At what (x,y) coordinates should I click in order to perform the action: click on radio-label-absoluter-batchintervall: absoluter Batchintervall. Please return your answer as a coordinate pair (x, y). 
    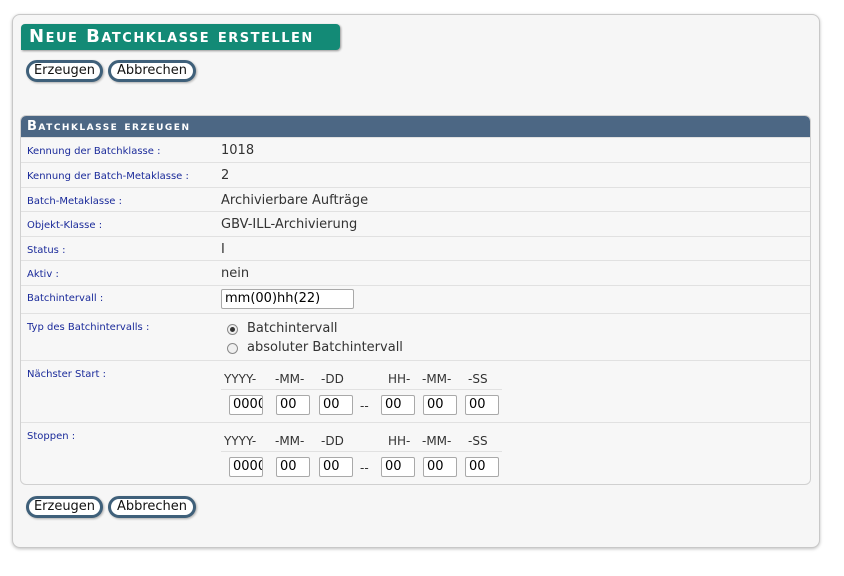
    Looking at the image, I should click on (325, 347).